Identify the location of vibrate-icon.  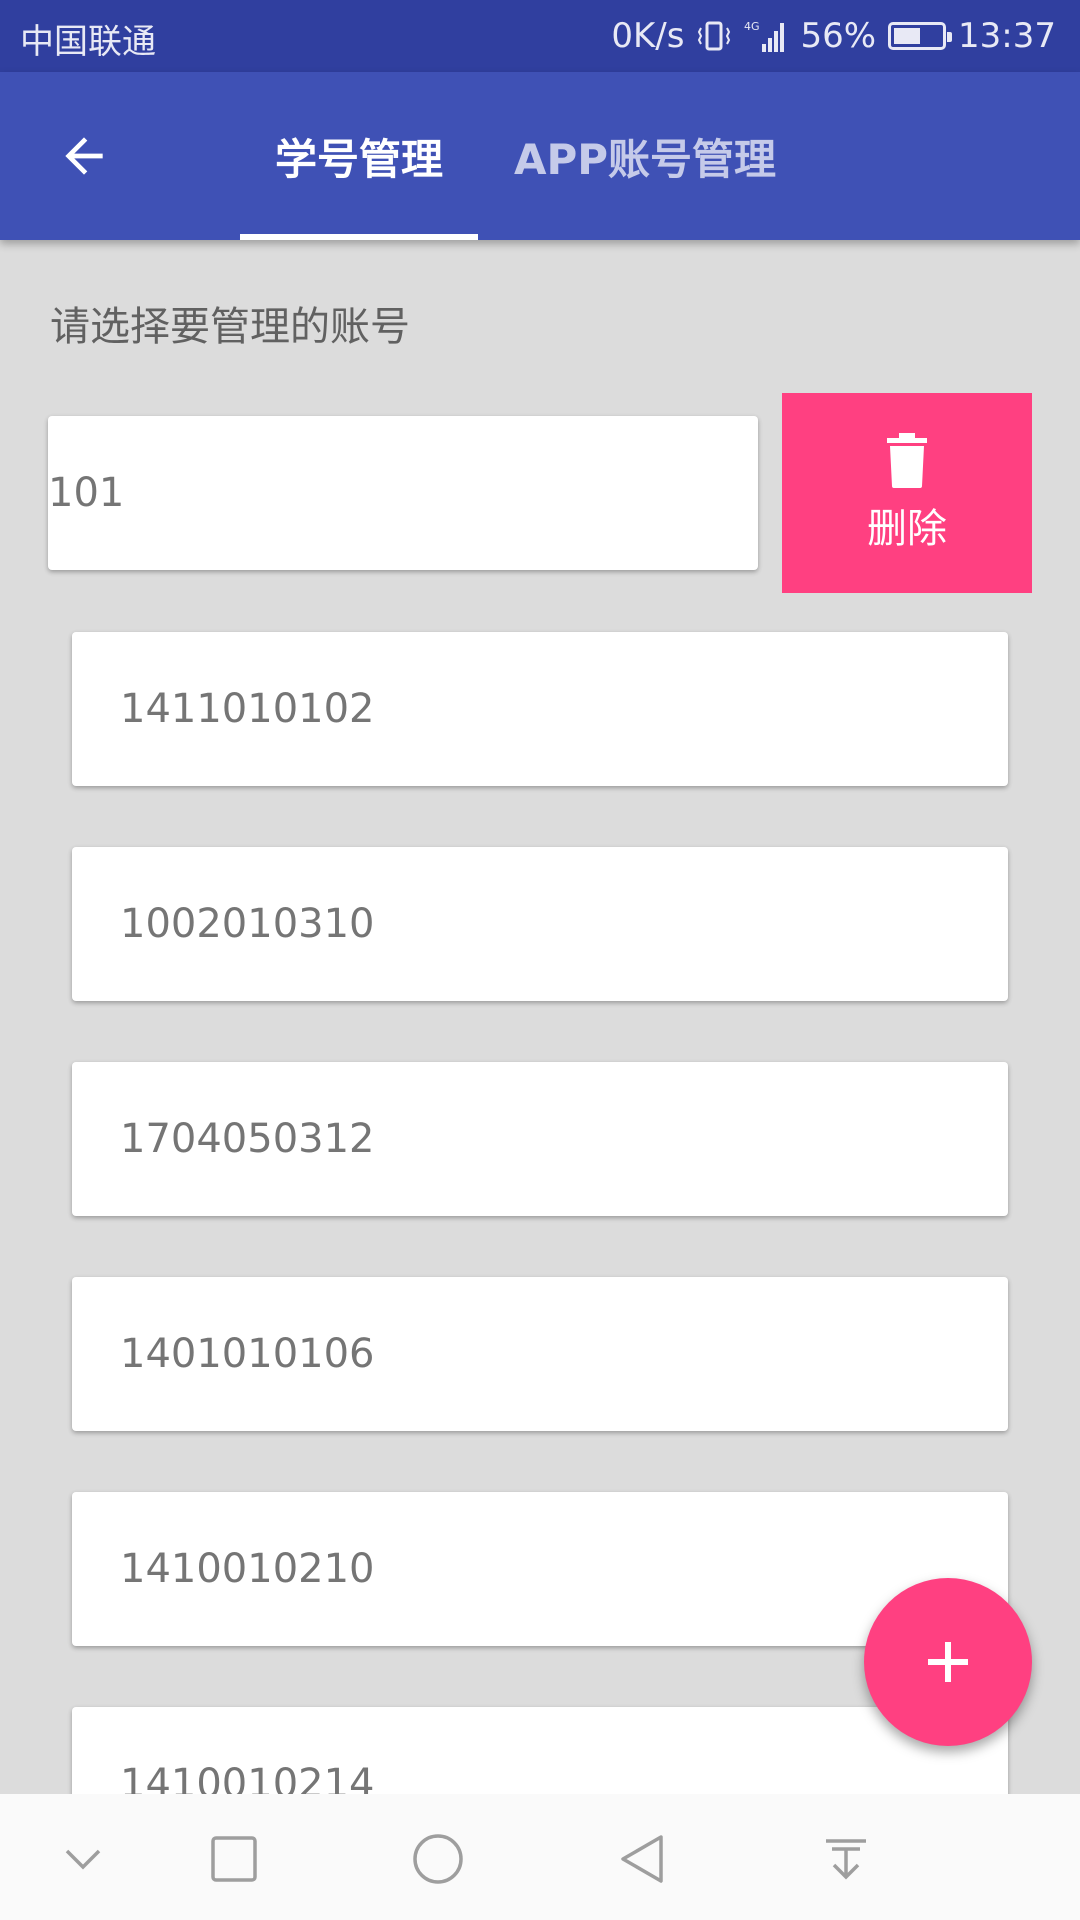
(714, 36).